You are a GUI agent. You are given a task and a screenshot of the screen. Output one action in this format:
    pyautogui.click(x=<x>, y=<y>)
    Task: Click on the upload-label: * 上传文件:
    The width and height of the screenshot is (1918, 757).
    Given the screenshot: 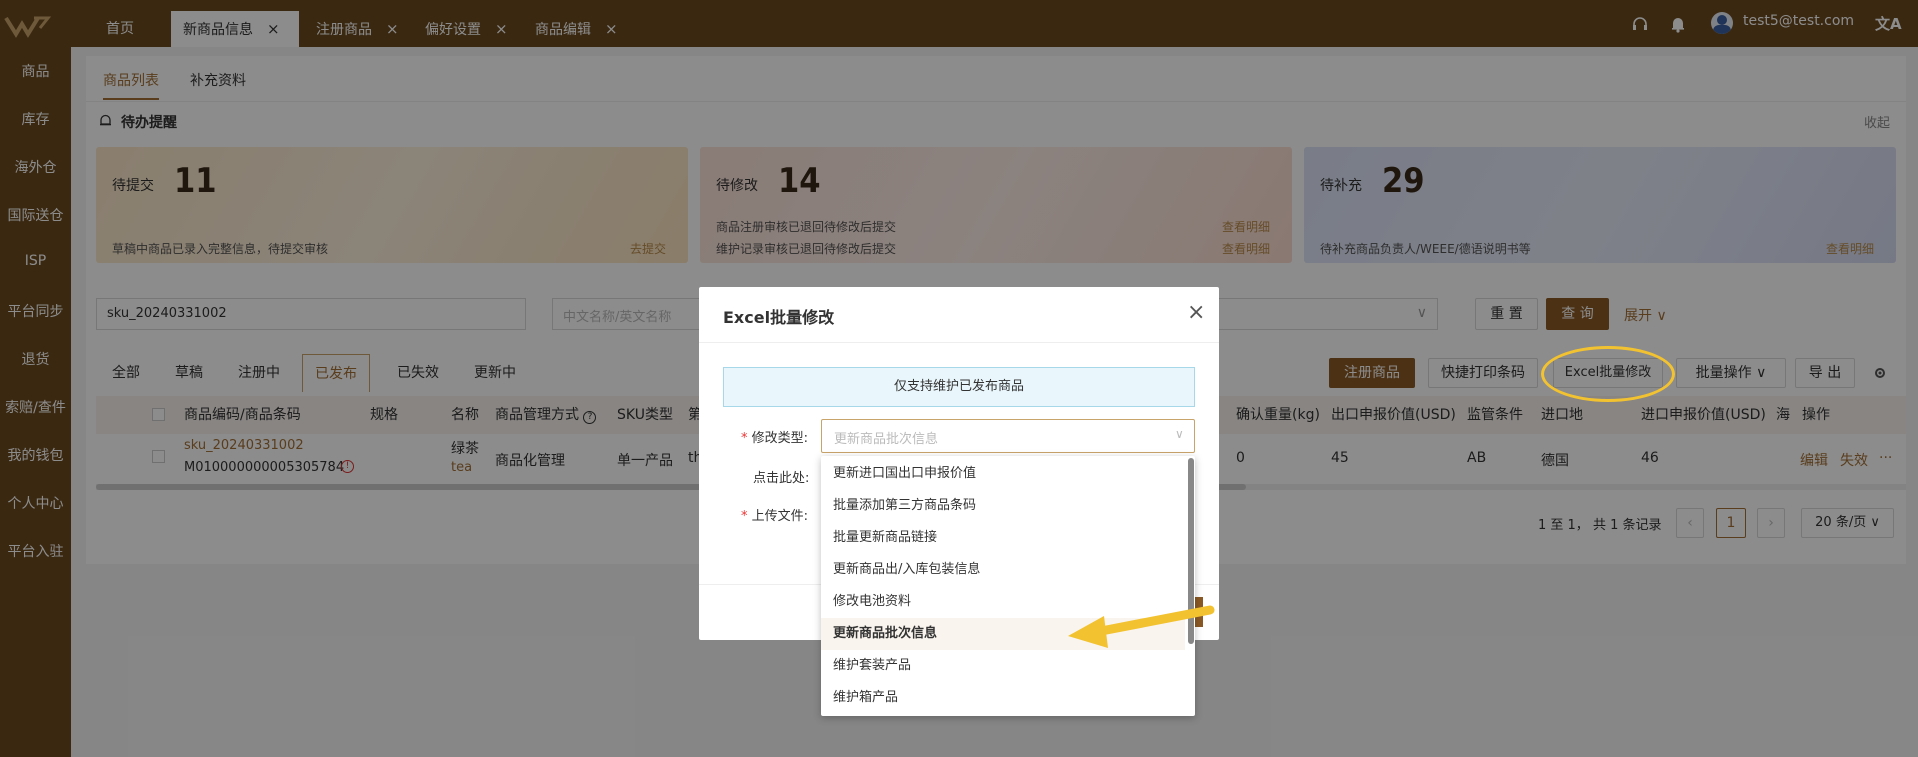 What is the action you would take?
    pyautogui.click(x=775, y=516)
    